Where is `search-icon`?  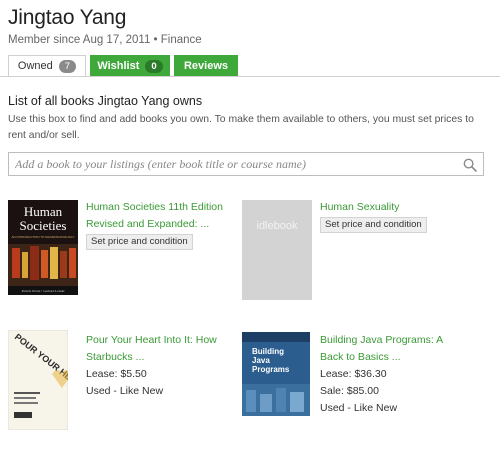 search-icon is located at coordinates (470, 165).